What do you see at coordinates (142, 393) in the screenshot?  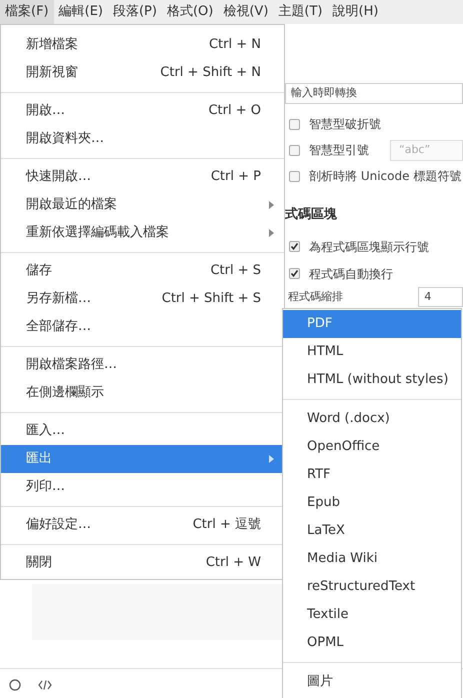 I see `menu-item: 在側邊欄顯示` at bounding box center [142, 393].